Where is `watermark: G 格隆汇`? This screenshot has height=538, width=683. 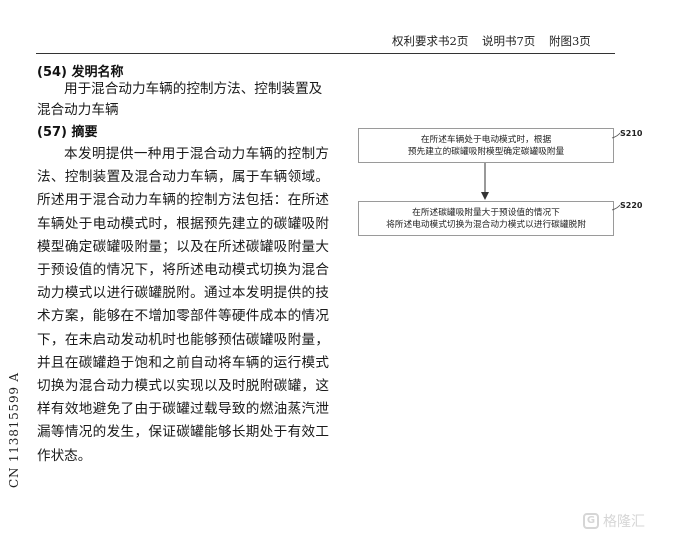 watermark: G 格隆汇 is located at coordinates (614, 521).